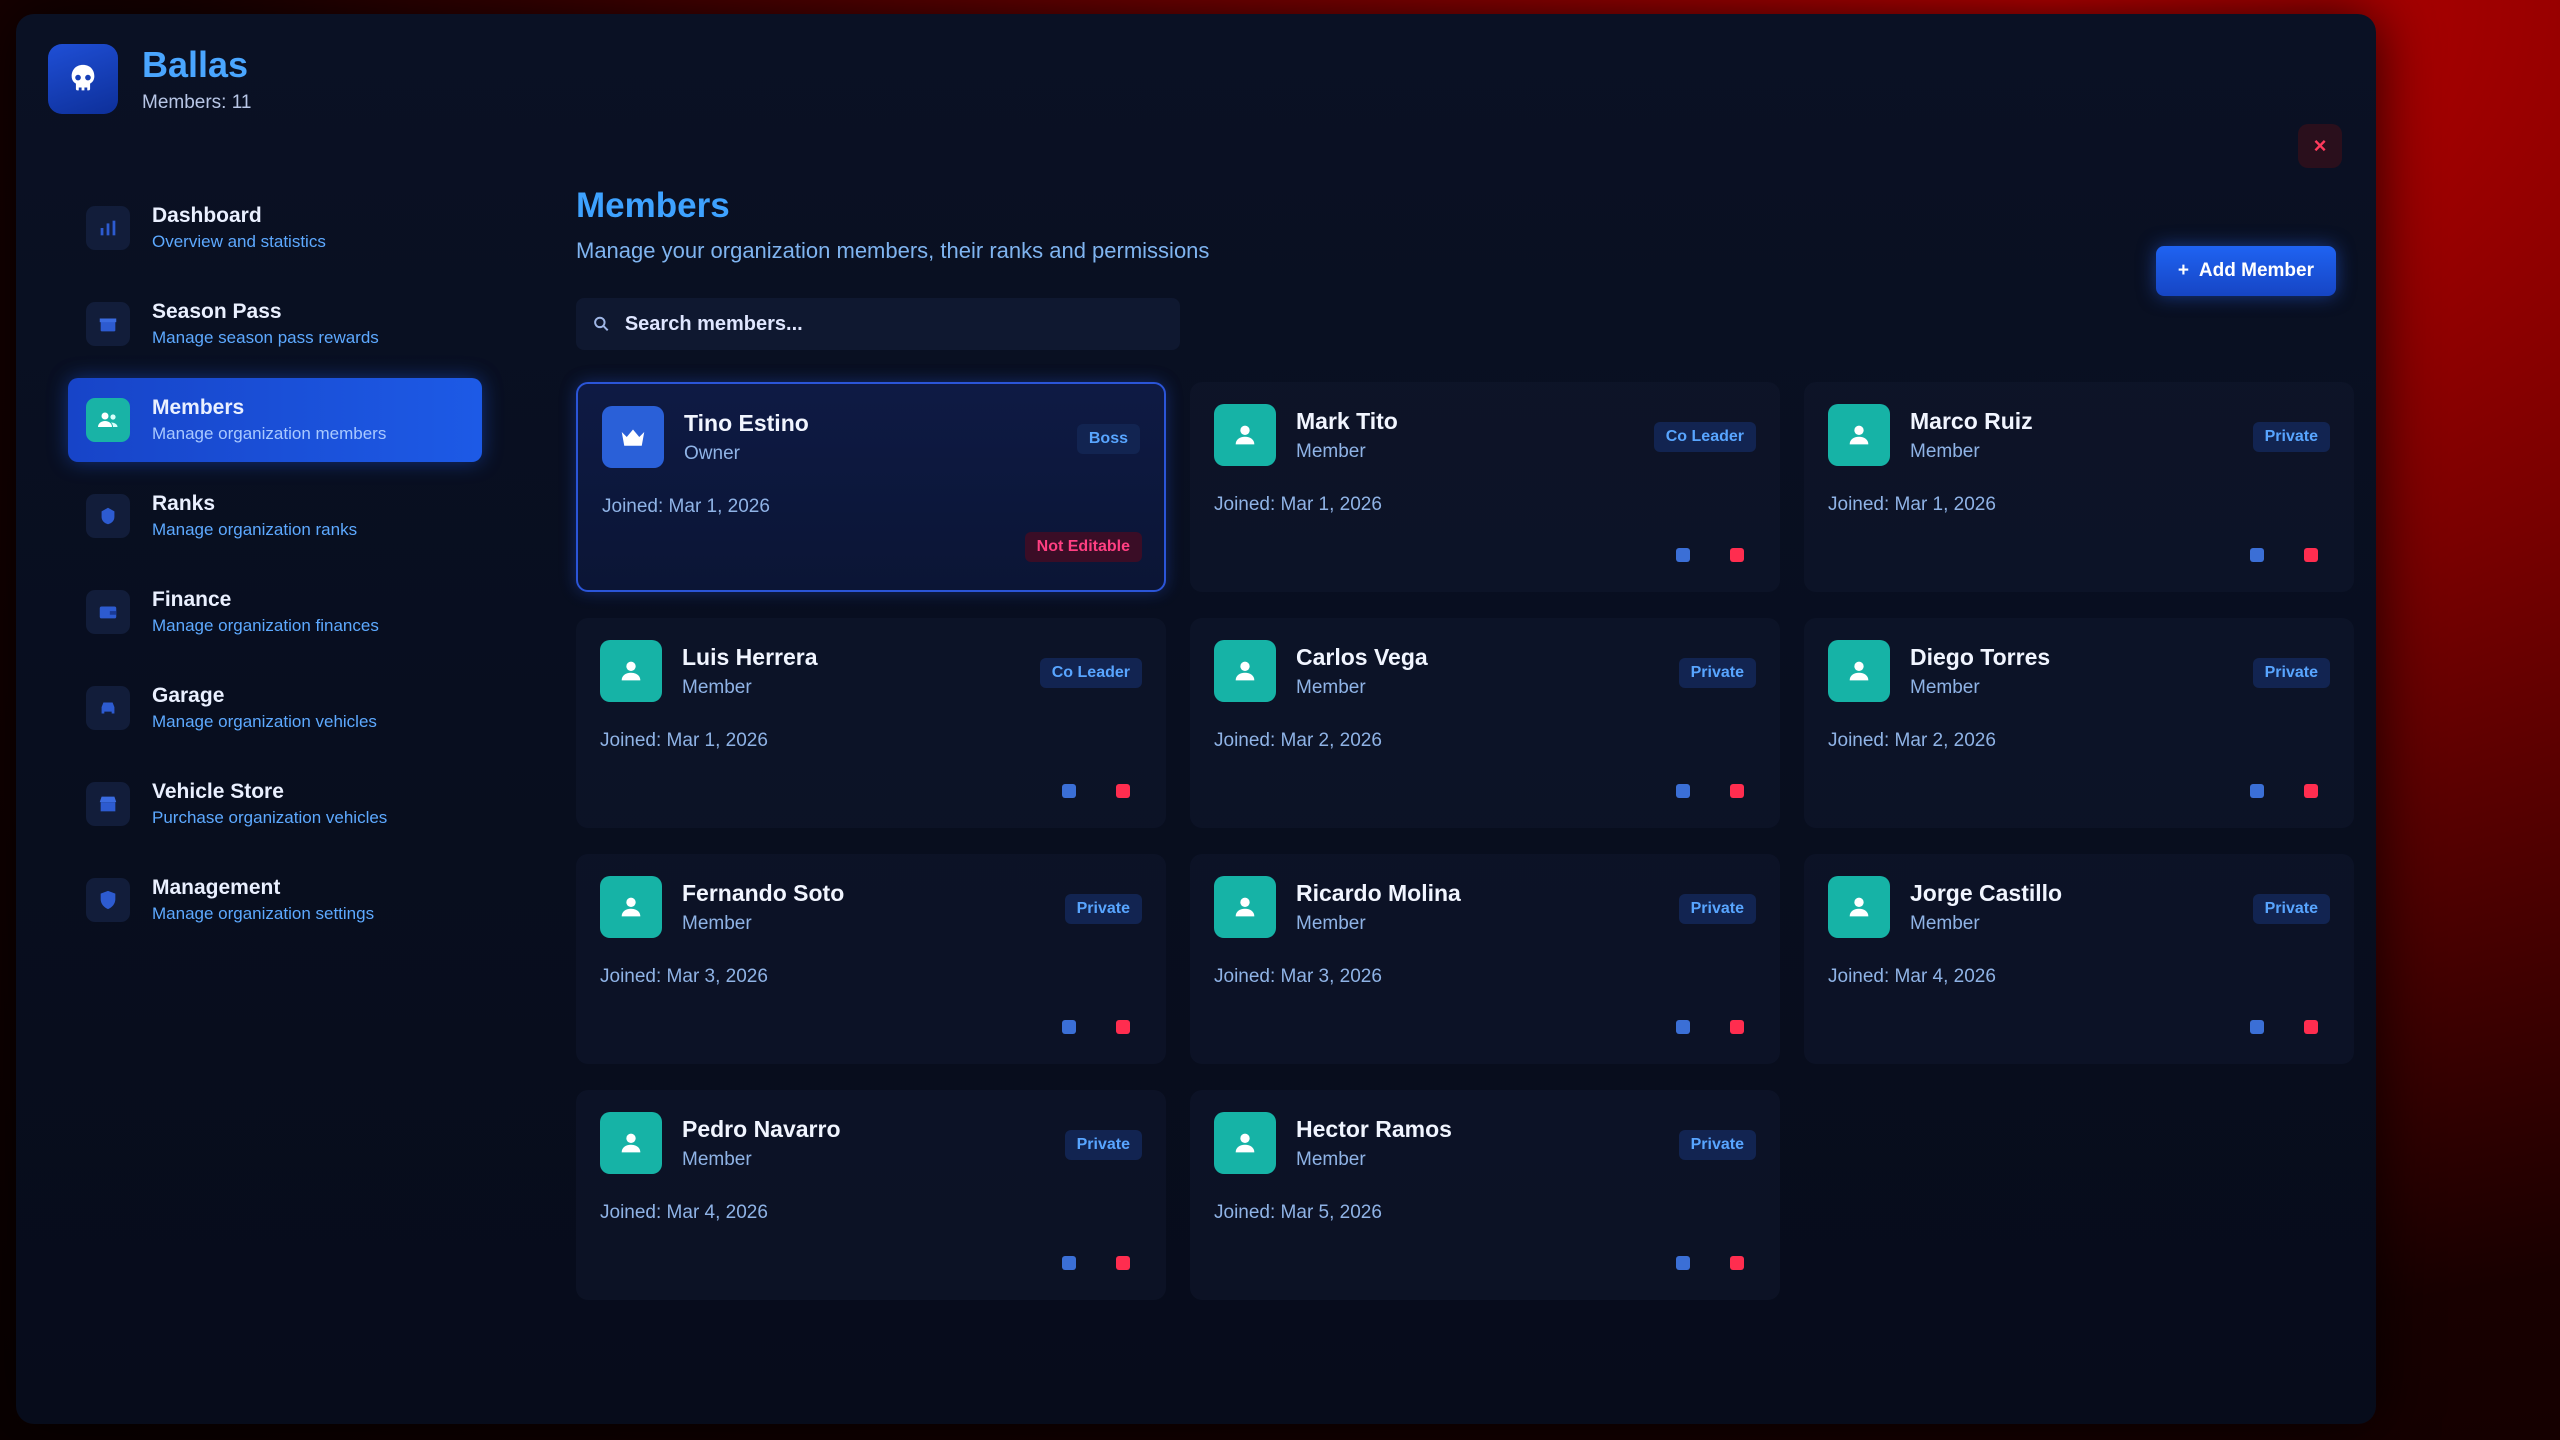 The image size is (2560, 1440). What do you see at coordinates (1083, 547) in the screenshot?
I see `not-editable-badge: Not Editable` at bounding box center [1083, 547].